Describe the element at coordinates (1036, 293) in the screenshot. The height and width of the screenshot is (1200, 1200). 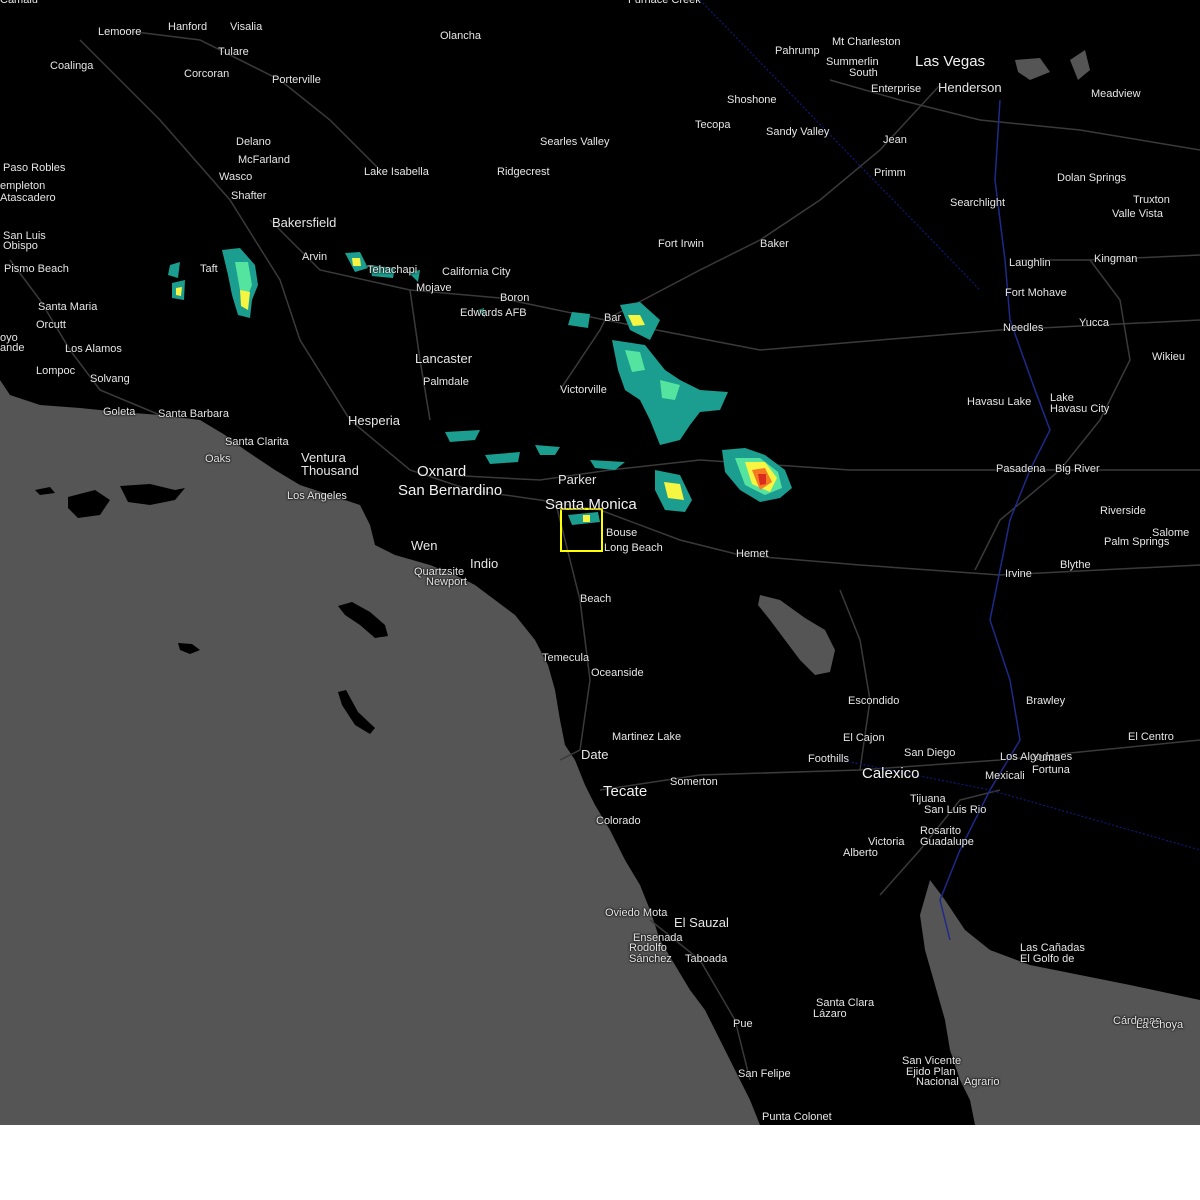
I see `city-label: Fort Mohave` at that location.